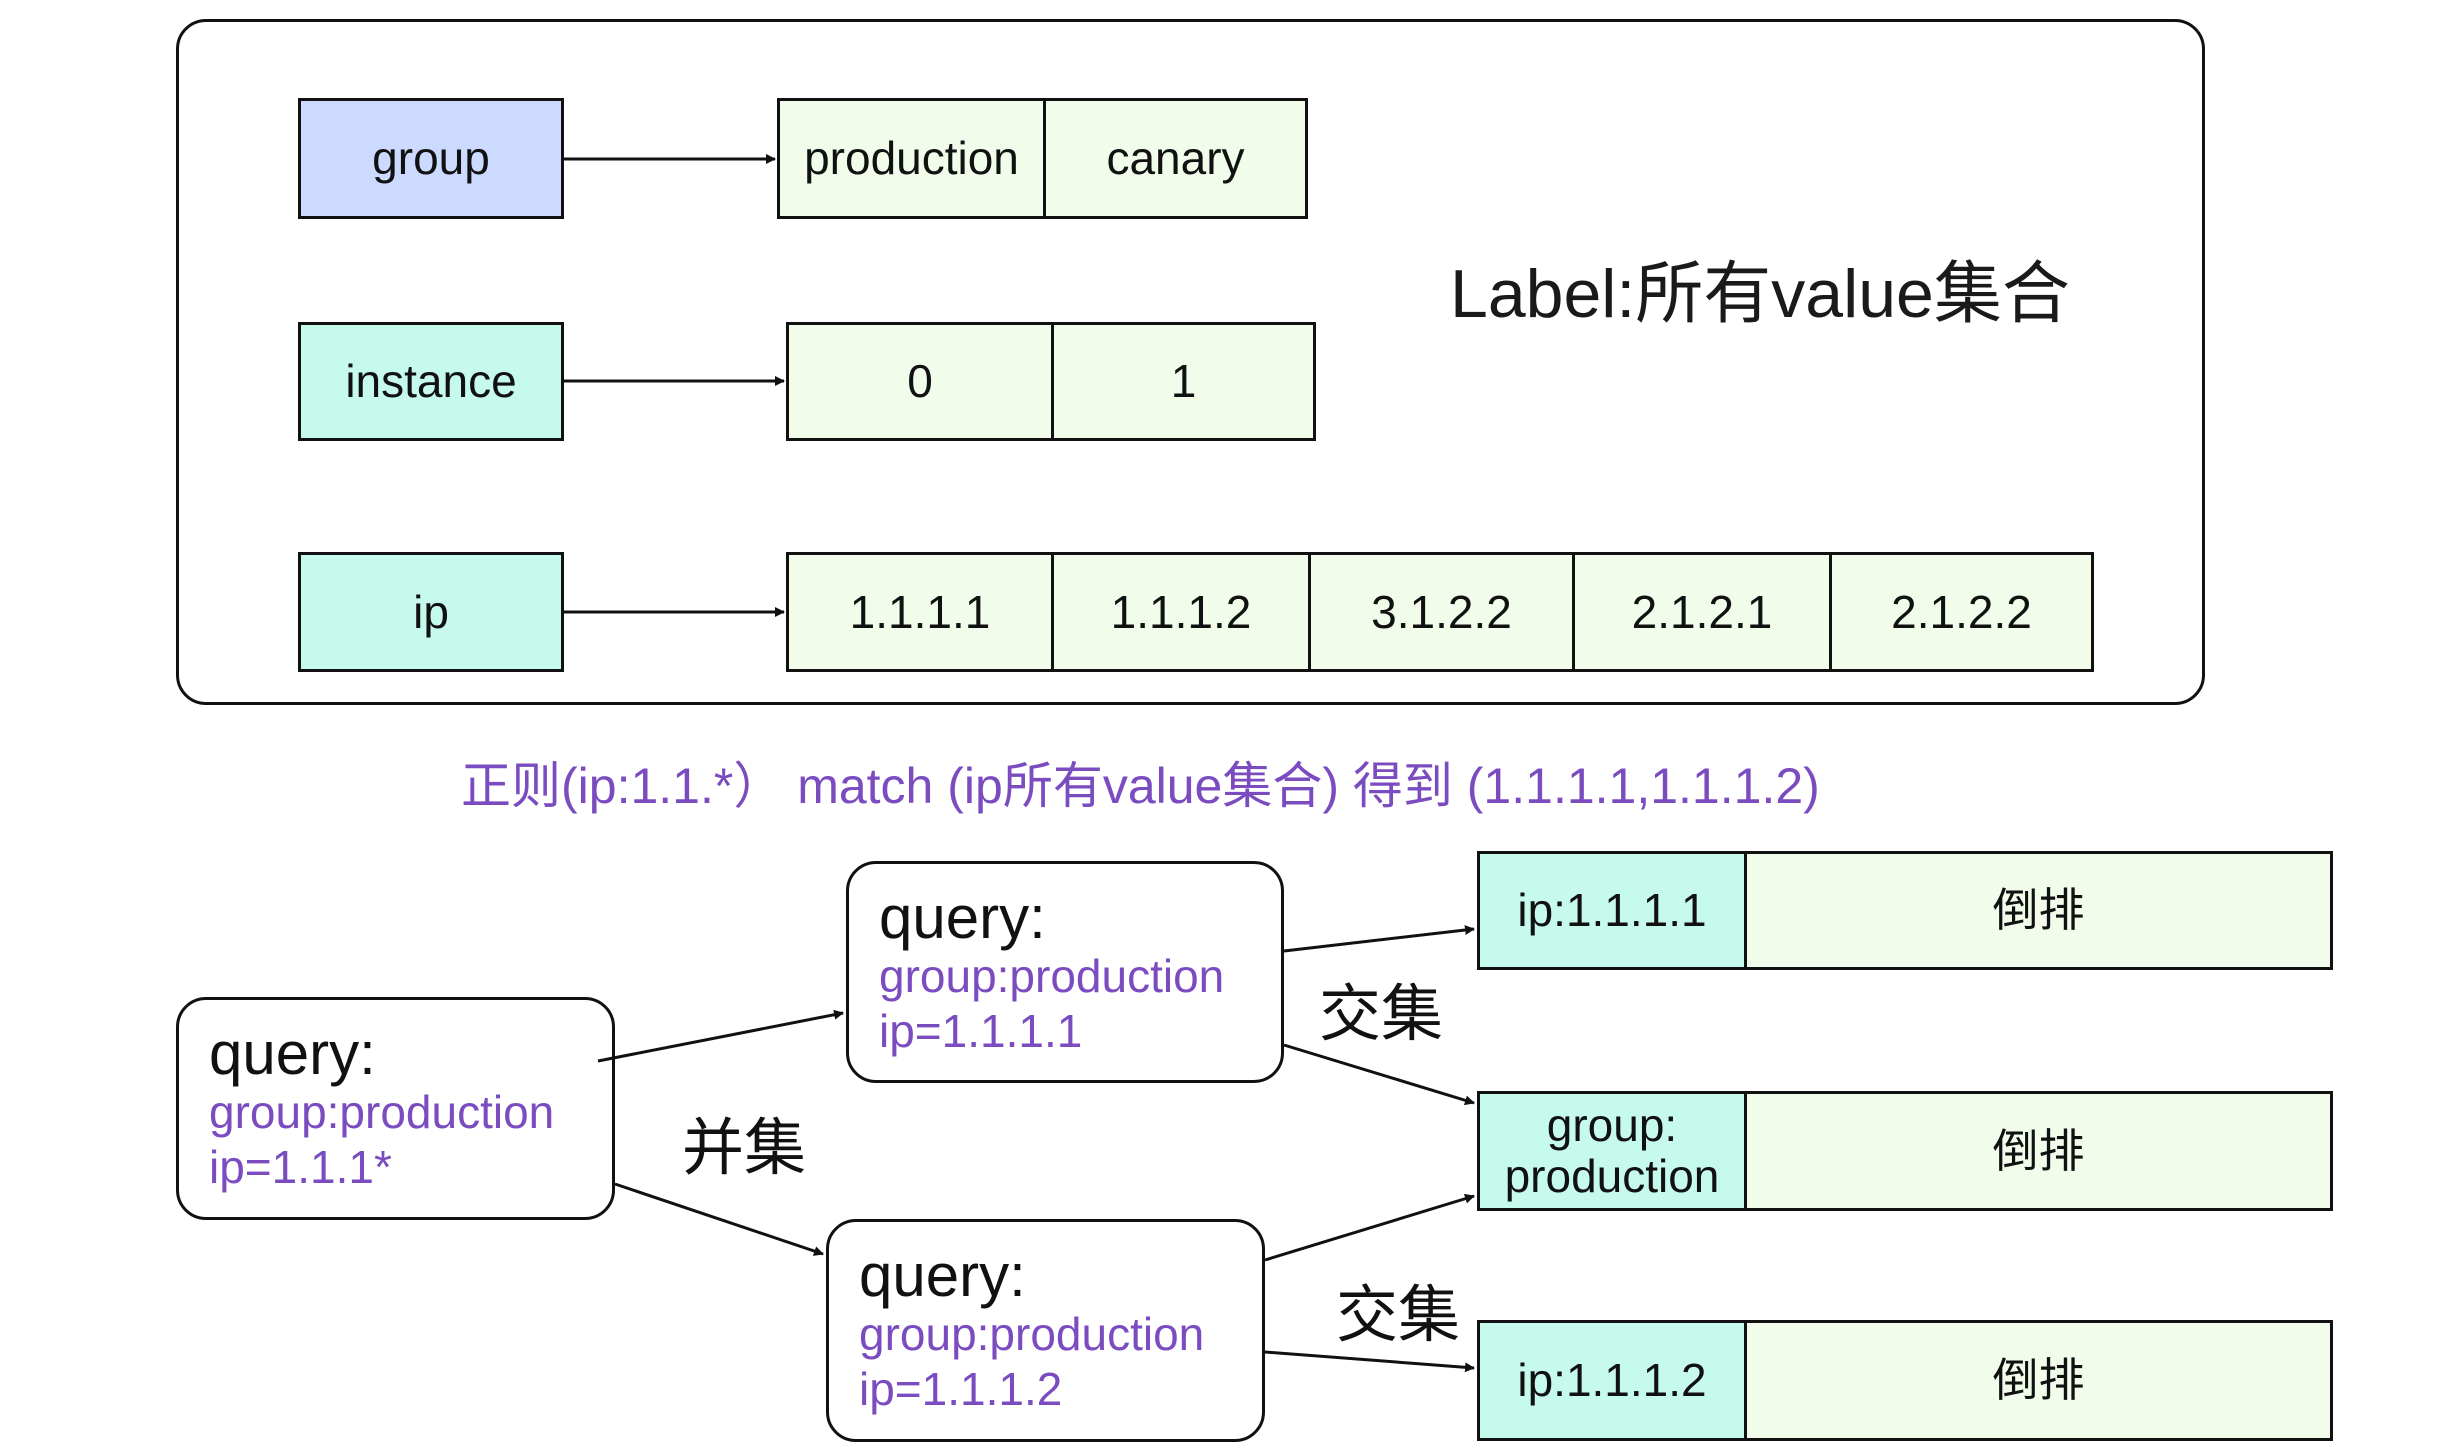 The height and width of the screenshot is (1454, 2460). I want to click on arrow-root-to-sub2, so click(719, 1219).